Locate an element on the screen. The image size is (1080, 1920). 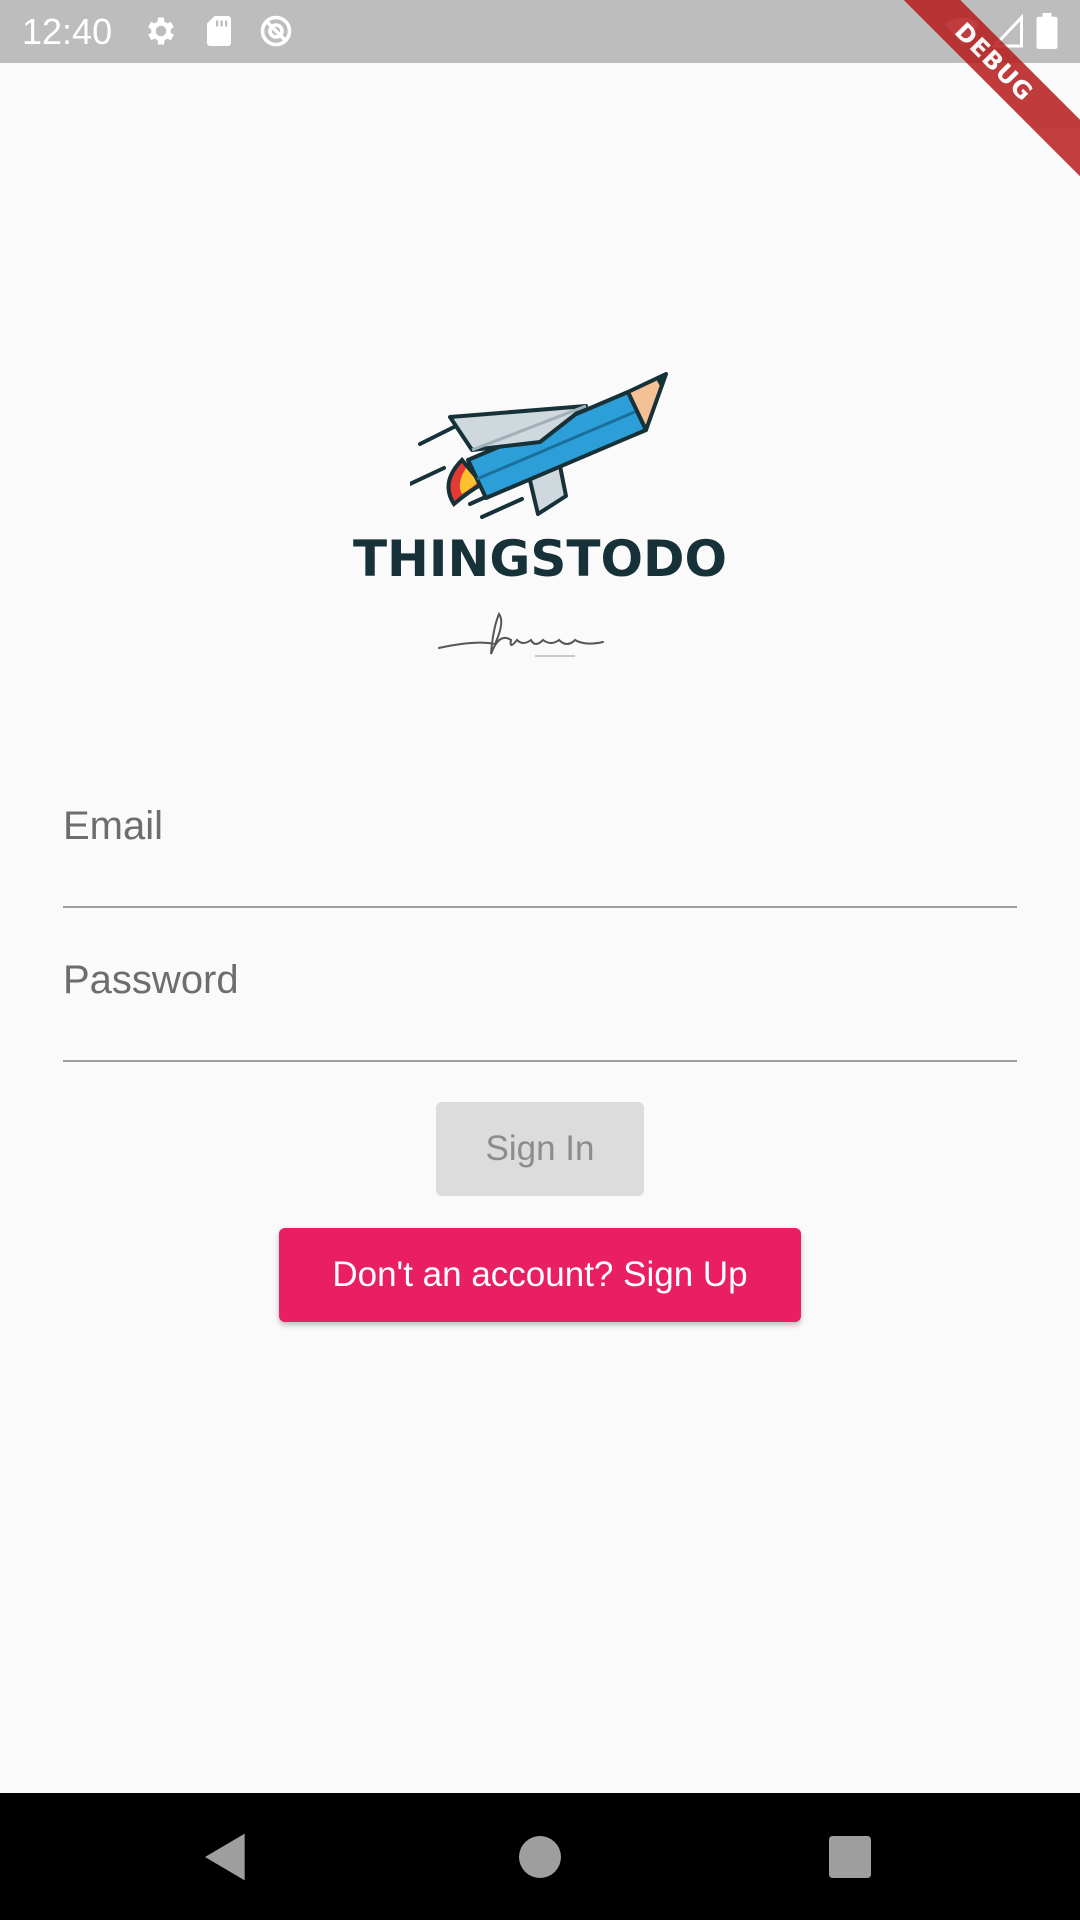
recents-icon is located at coordinates (850, 1857).